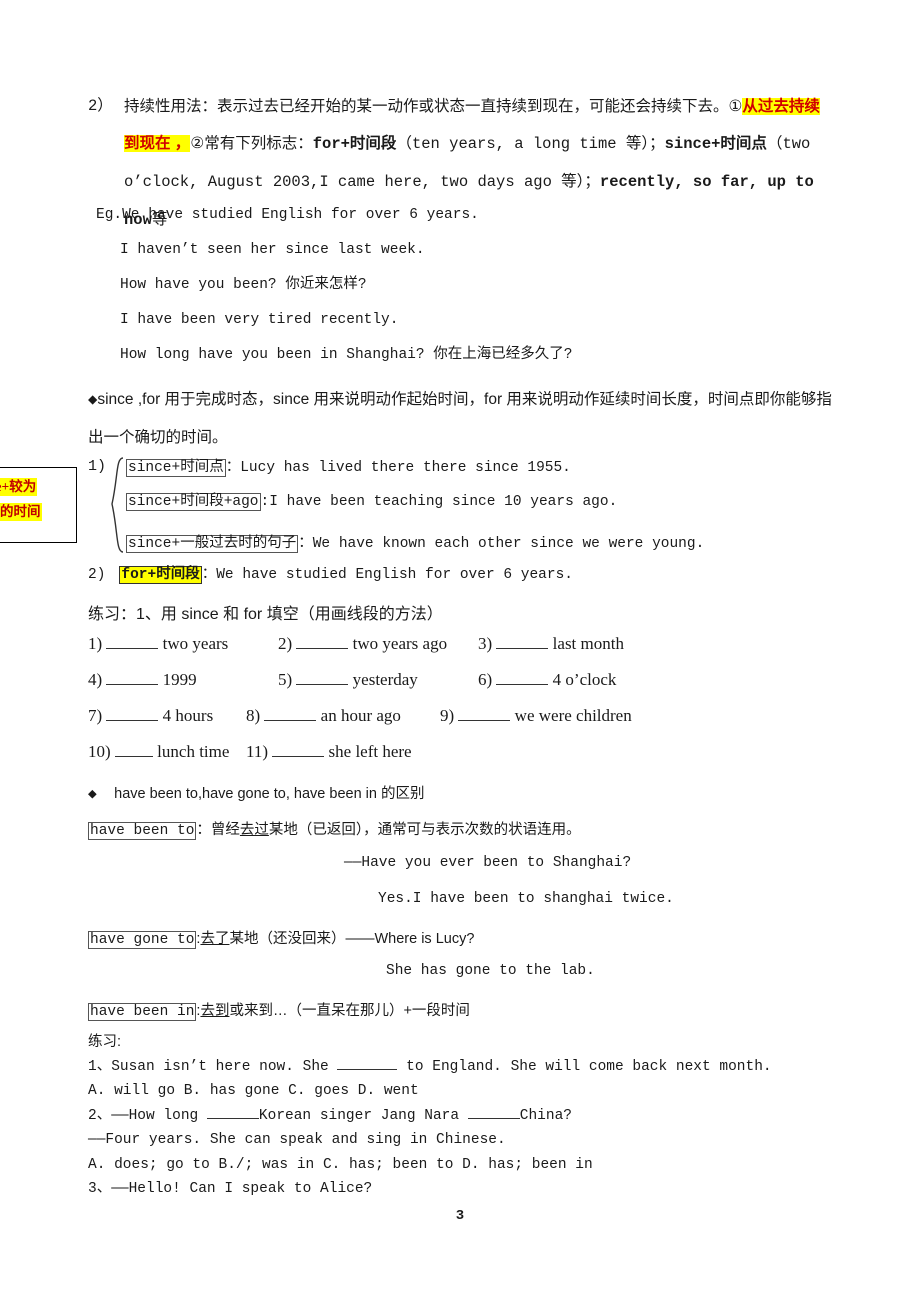  Describe the element at coordinates (348, 680) in the screenshot. I see `practice1-item: 5) yesterday` at that location.